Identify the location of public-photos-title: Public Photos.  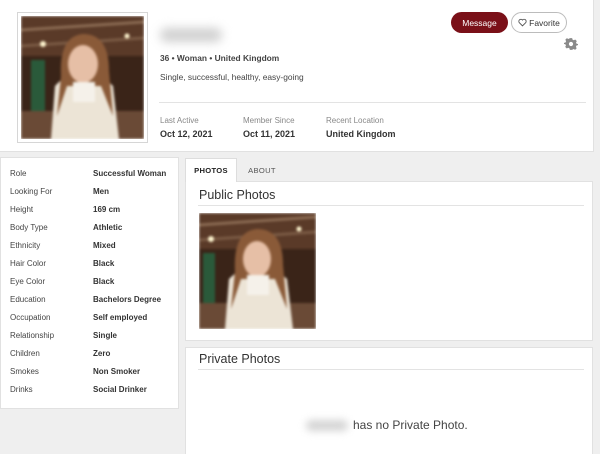
(237, 195).